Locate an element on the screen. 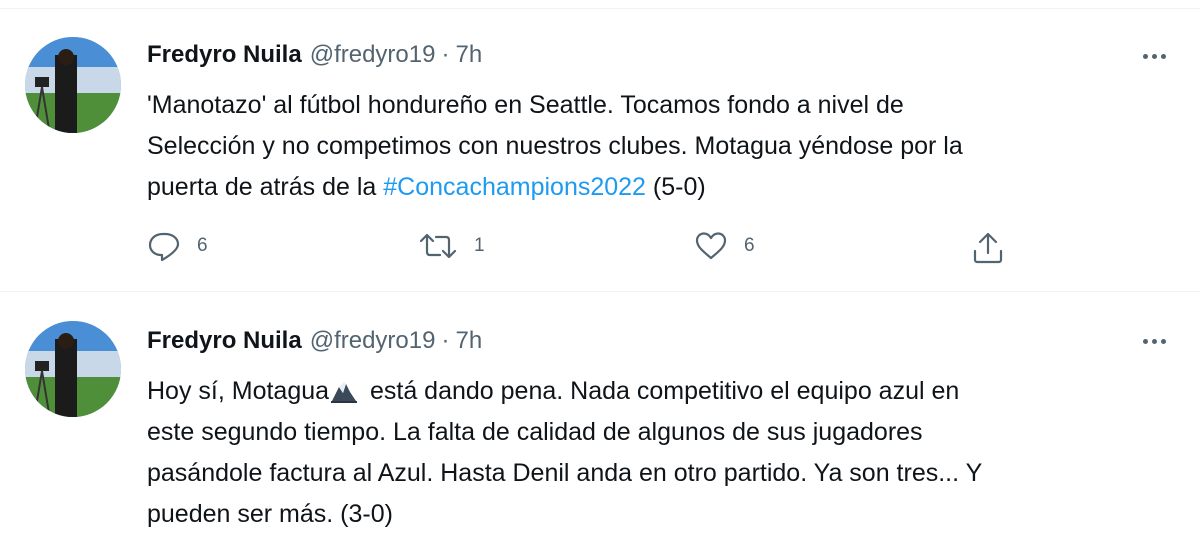 The width and height of the screenshot is (1200, 540). reply-icon is located at coordinates (164, 246).